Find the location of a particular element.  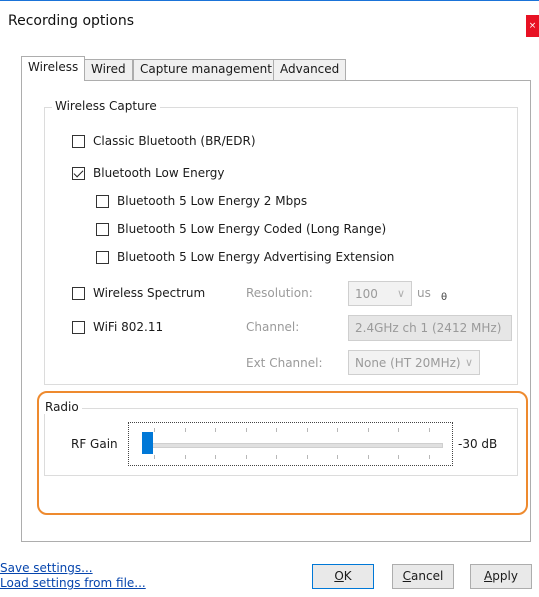

wifi-checkbox is located at coordinates (78, 327).